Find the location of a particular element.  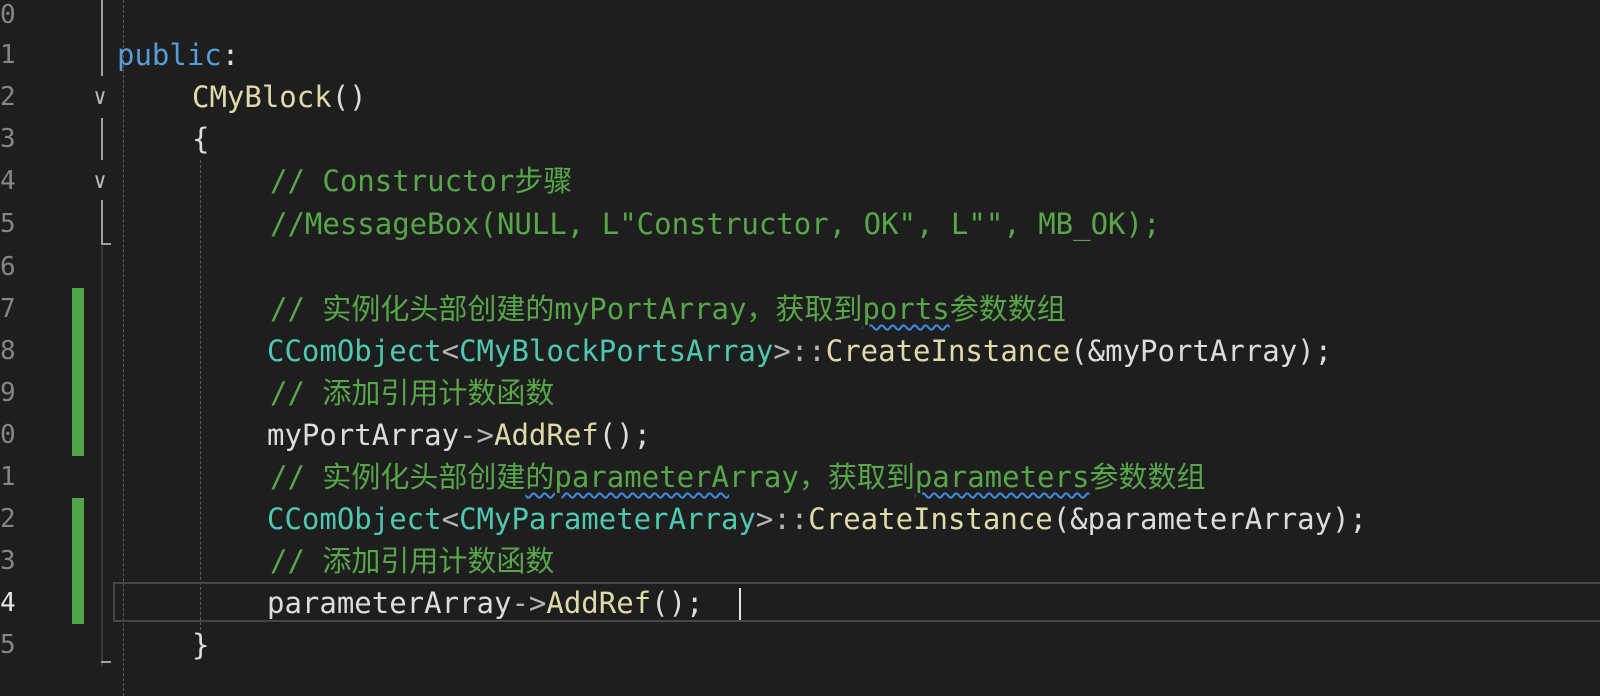

code-line: myPortArray->AddRef(); is located at coordinates (800, 435).